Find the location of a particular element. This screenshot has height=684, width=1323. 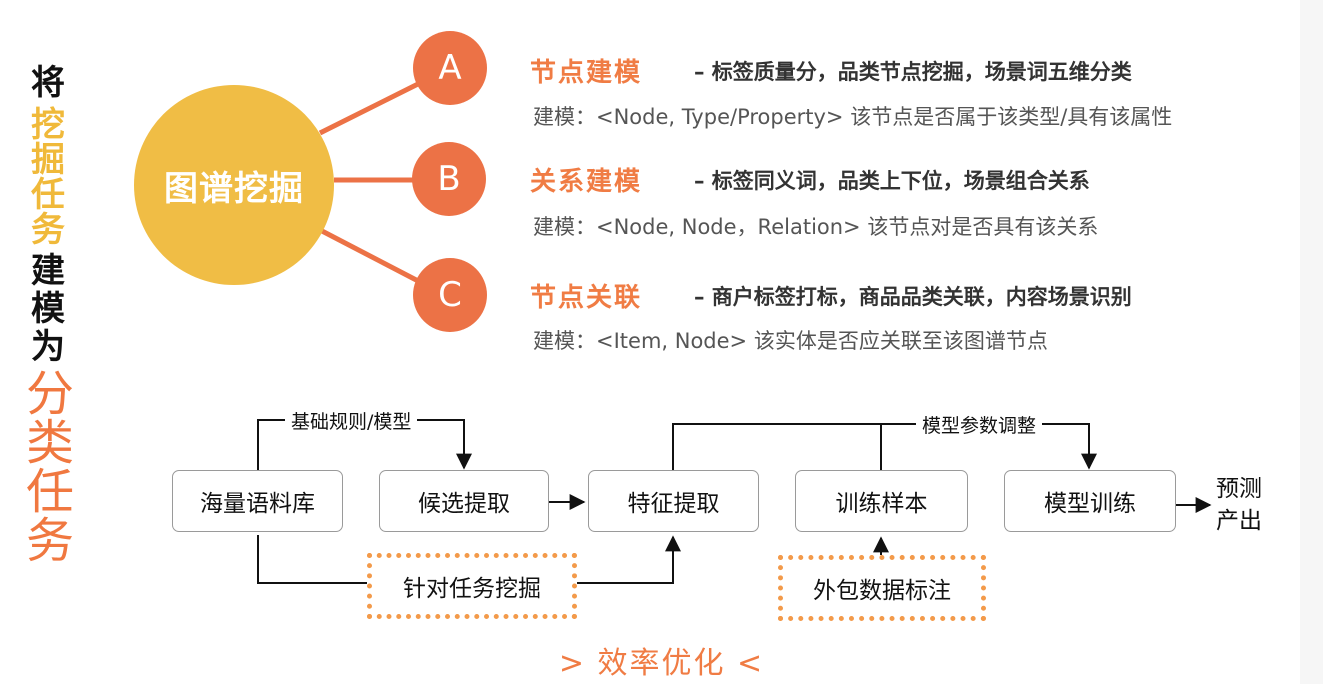

branch-c-model: 建模：<Item, Node> 该实体是否应关联至该图谱节点 is located at coordinates (790, 341).